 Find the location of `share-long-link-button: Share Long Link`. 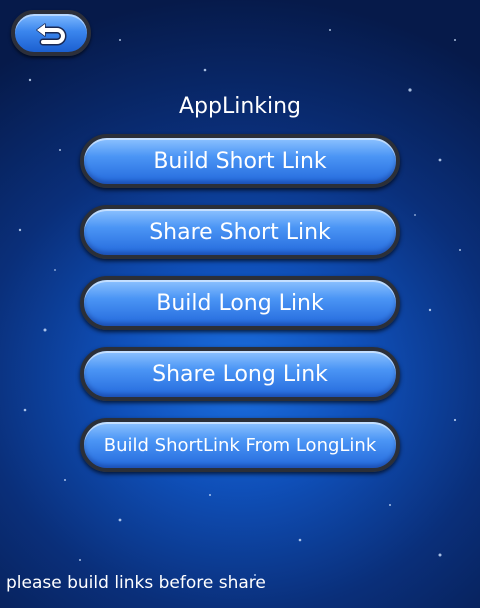

share-long-link-button: Share Long Link is located at coordinates (240, 374).